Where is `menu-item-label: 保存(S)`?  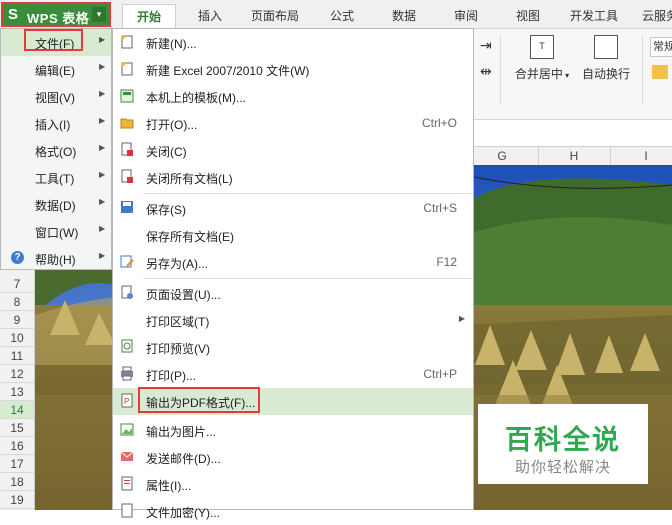
menu-item-label: 保存(S) is located at coordinates (166, 210).